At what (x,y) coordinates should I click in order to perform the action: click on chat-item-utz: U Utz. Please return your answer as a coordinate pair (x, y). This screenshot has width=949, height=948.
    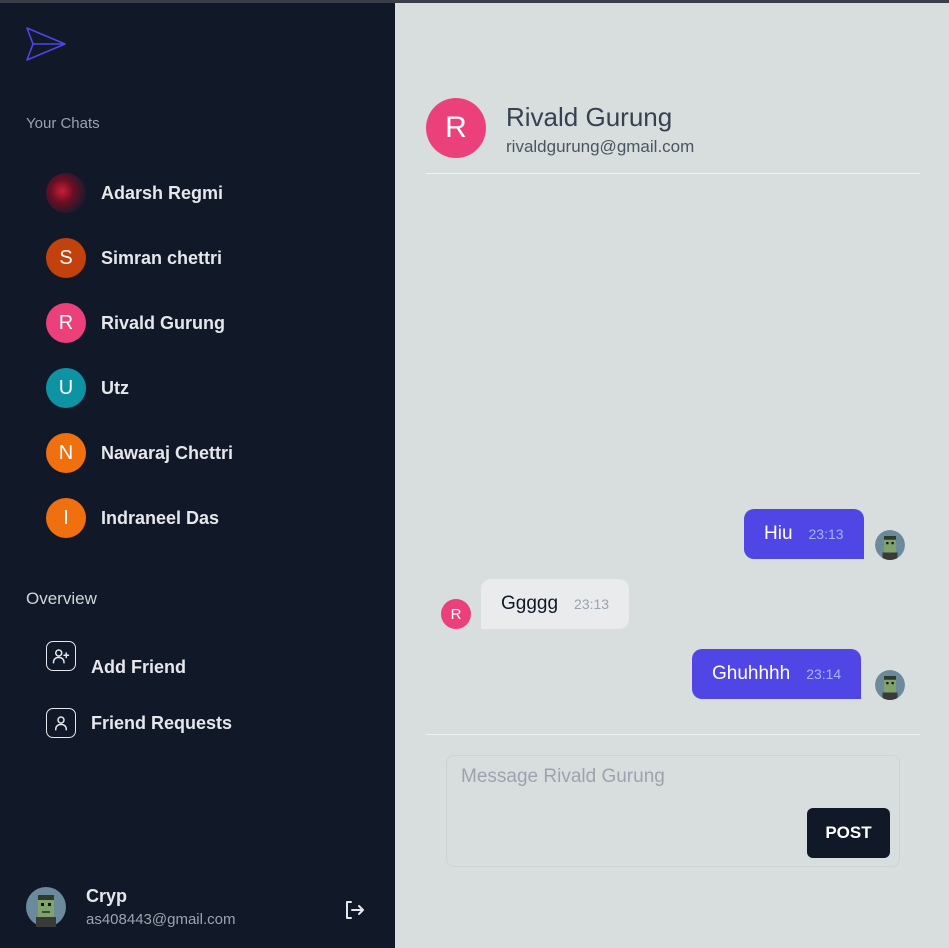
    Looking at the image, I should click on (211, 388).